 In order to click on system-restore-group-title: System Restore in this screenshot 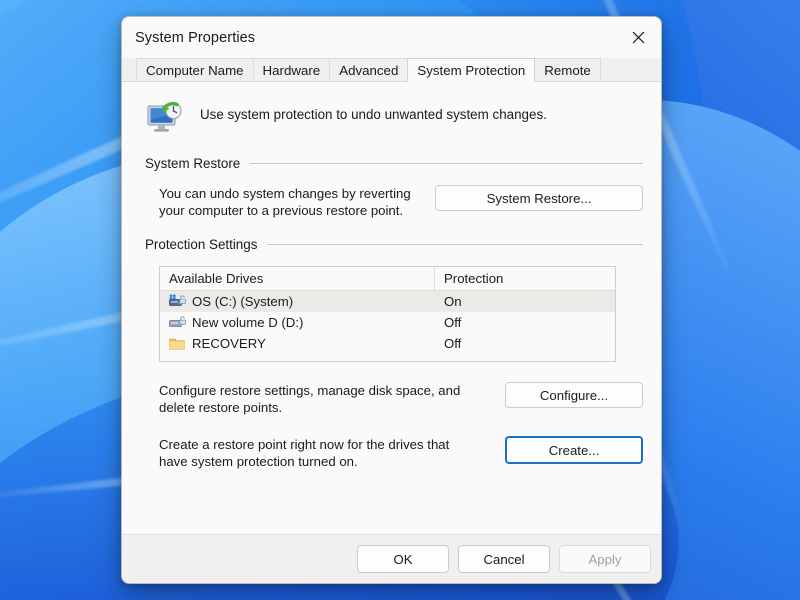, I will do `click(193, 163)`.